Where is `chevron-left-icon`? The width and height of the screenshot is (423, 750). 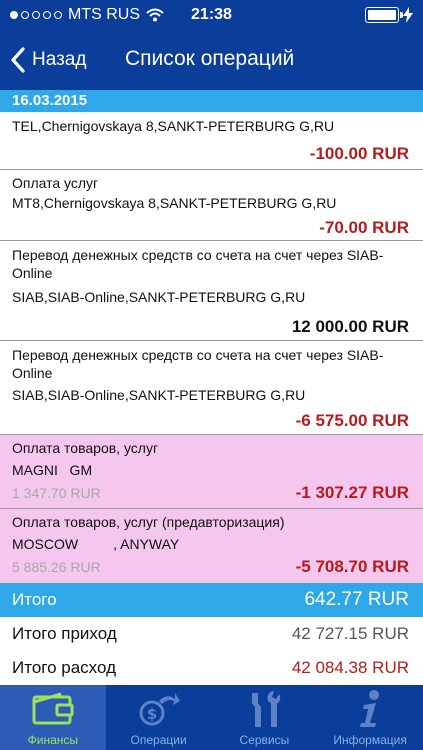
chevron-left-icon is located at coordinates (18, 60).